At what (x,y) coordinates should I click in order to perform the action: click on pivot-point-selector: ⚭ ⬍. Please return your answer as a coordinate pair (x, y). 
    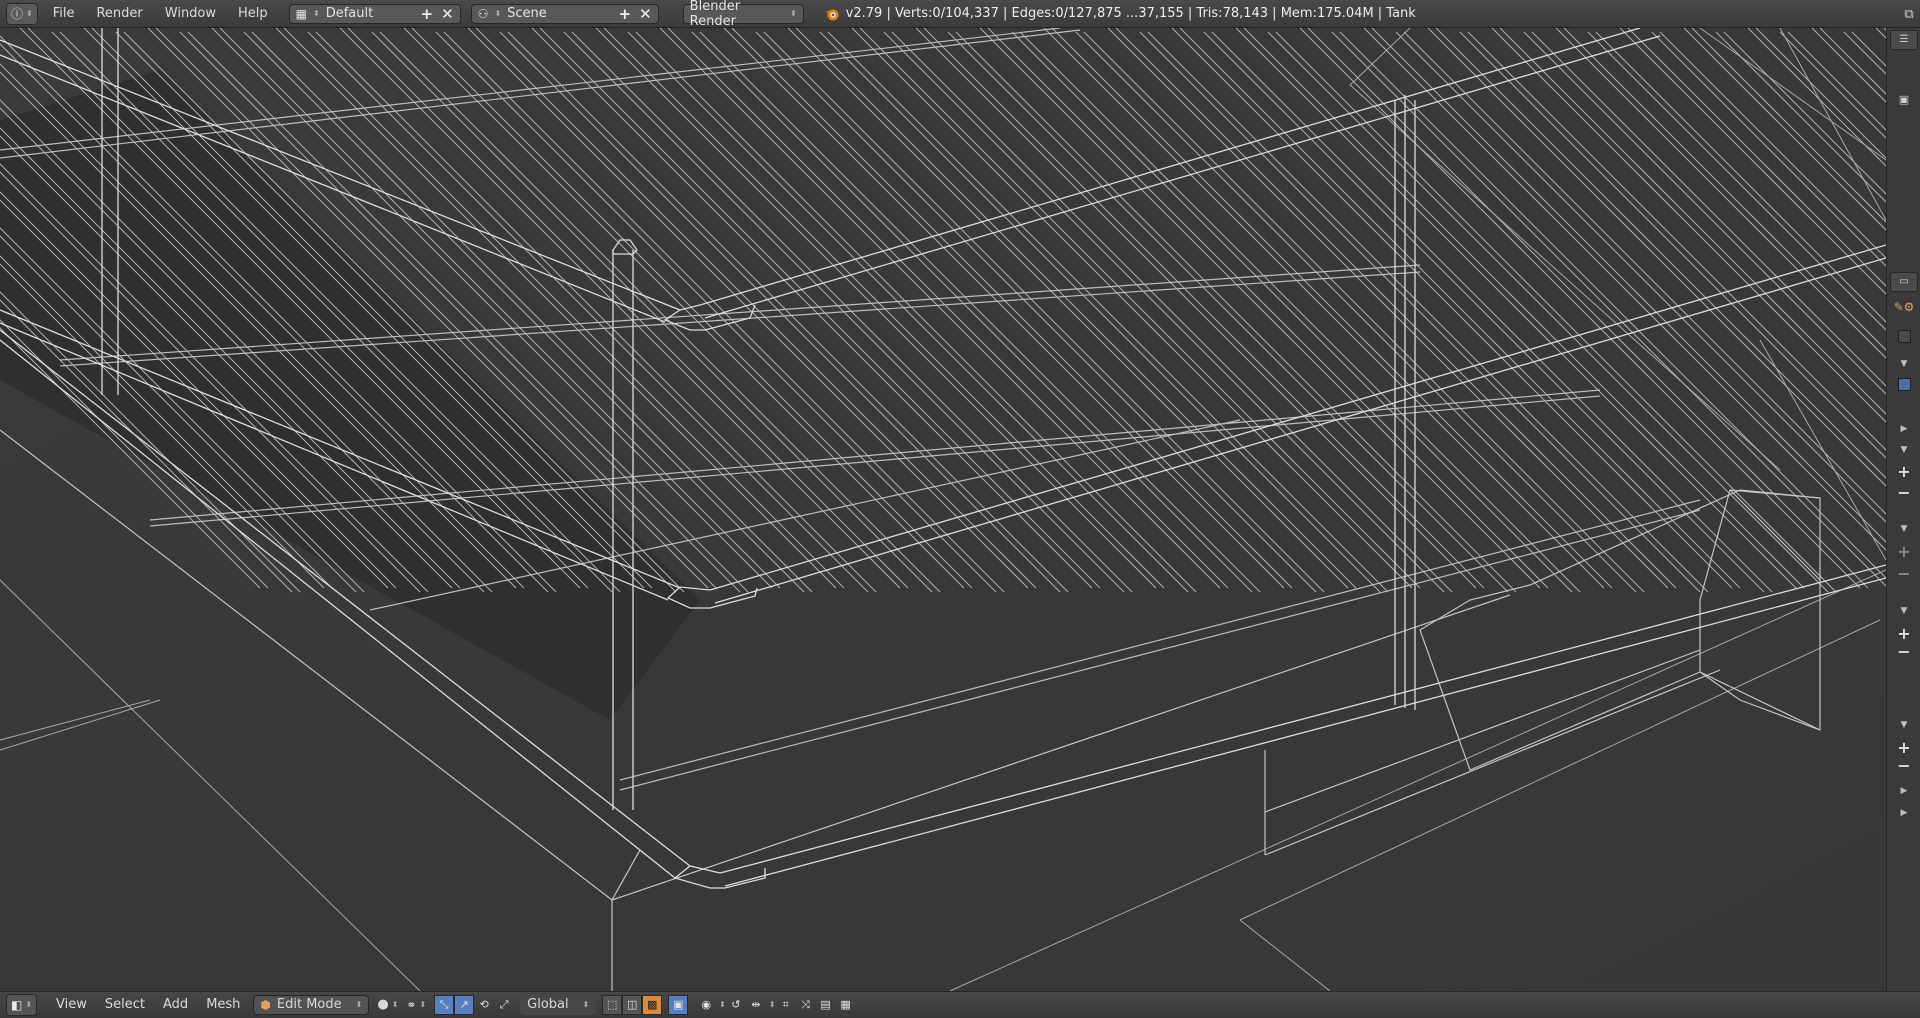
    Looking at the image, I should click on (416, 1005).